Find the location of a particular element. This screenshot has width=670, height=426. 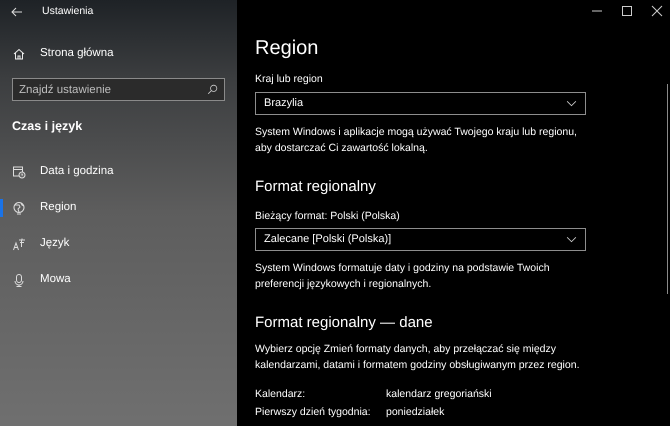

search-icon is located at coordinates (212, 89).